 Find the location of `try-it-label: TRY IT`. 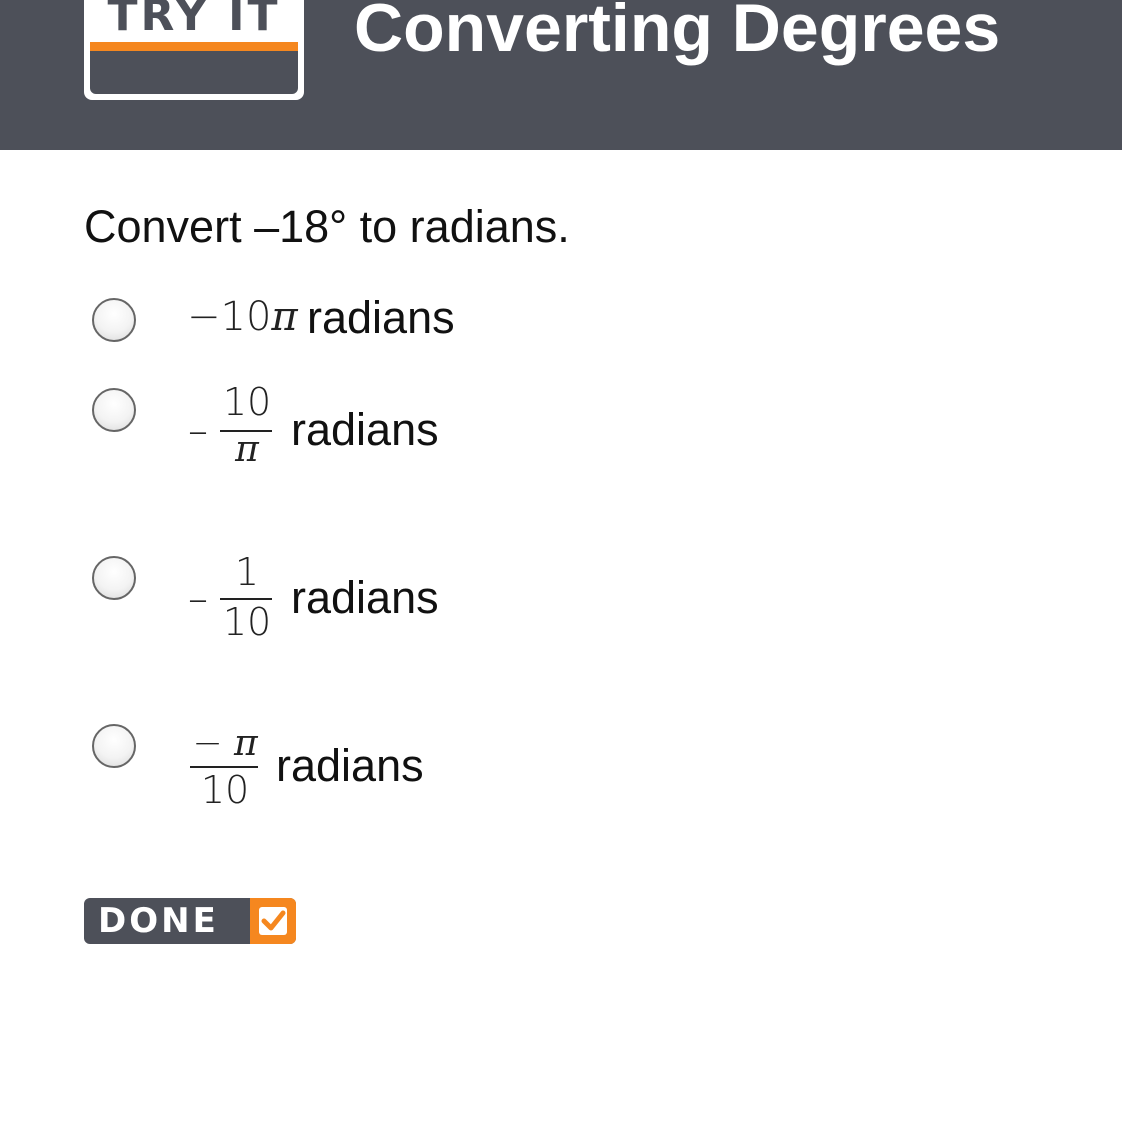

try-it-label: TRY IT is located at coordinates (194, 20).